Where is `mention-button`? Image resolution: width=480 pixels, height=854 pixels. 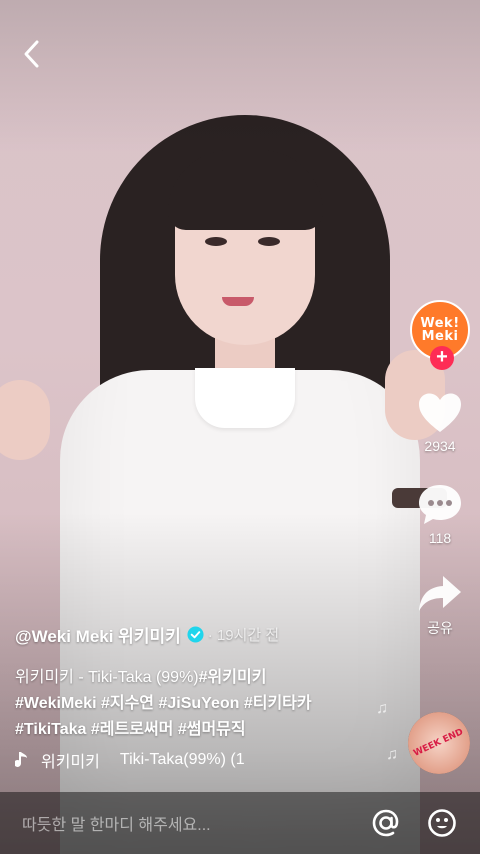 mention-button is located at coordinates (386, 823).